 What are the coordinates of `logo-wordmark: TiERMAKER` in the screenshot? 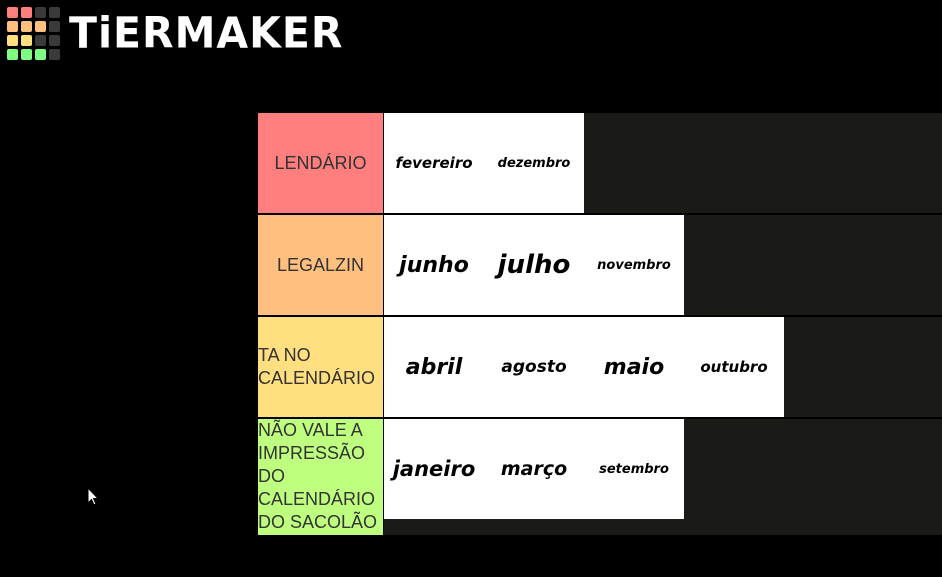 It's located at (206, 33).